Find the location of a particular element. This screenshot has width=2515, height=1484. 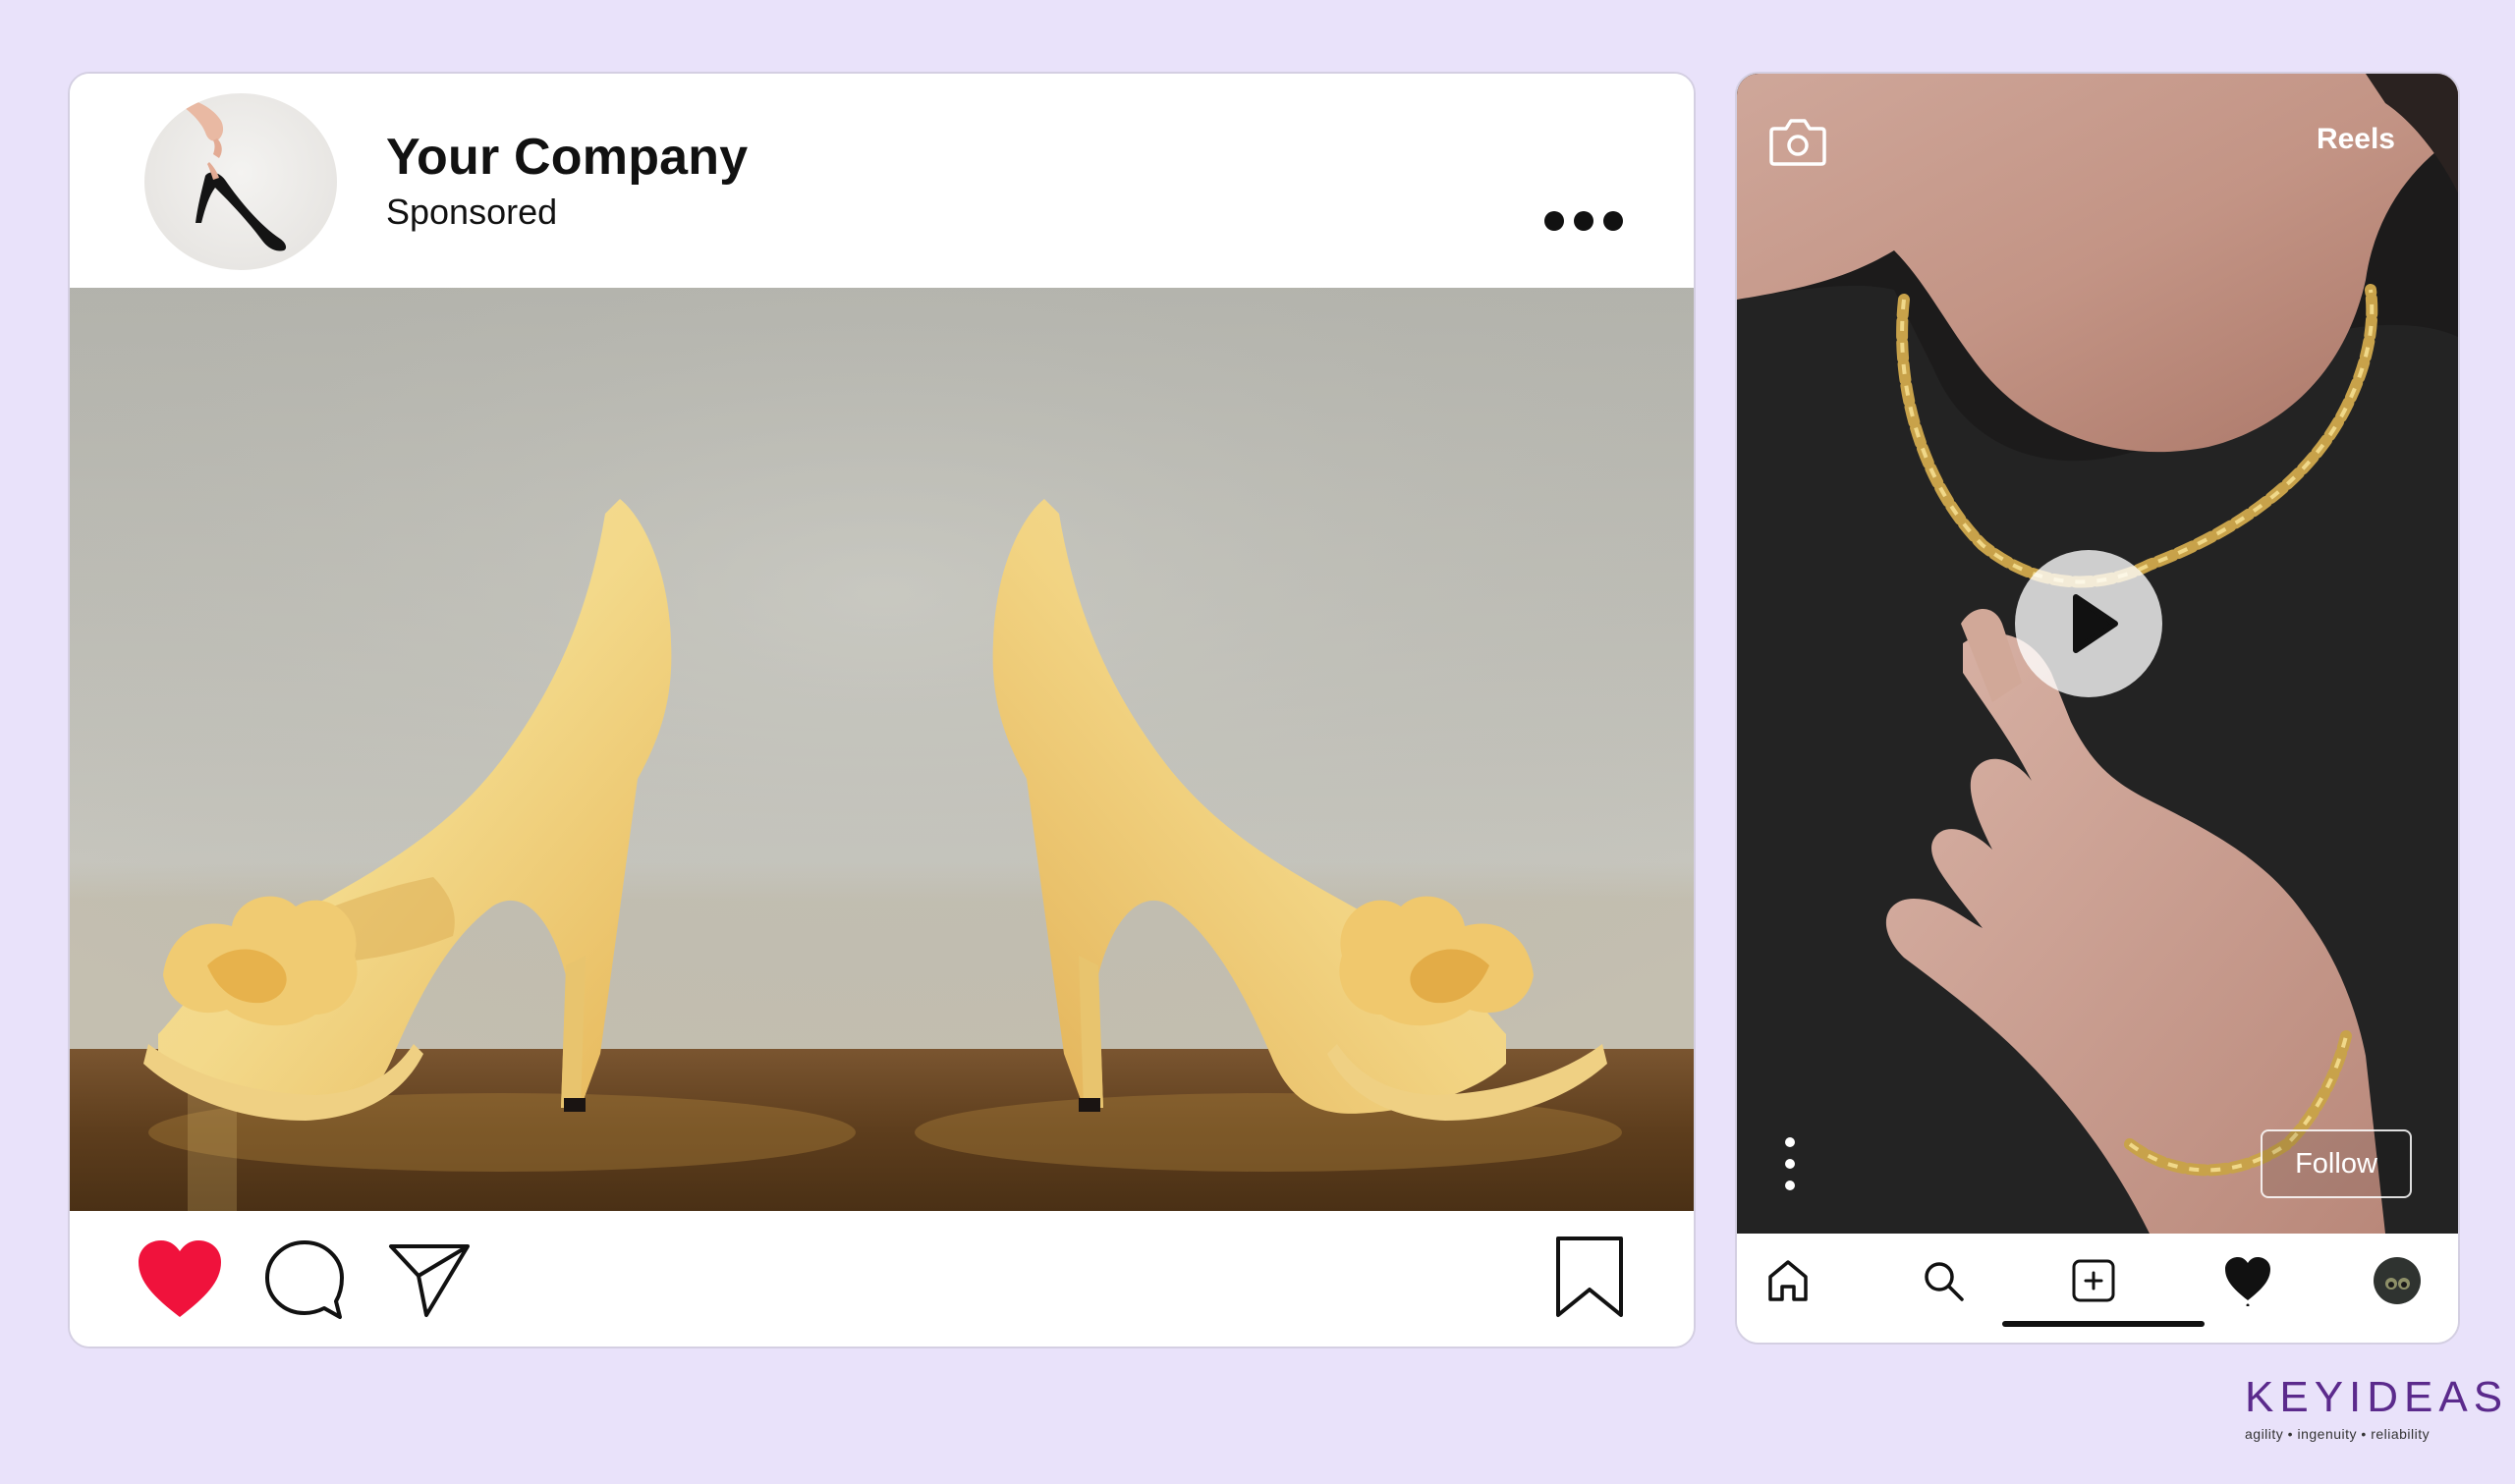

camera-icon is located at coordinates (1797, 141).